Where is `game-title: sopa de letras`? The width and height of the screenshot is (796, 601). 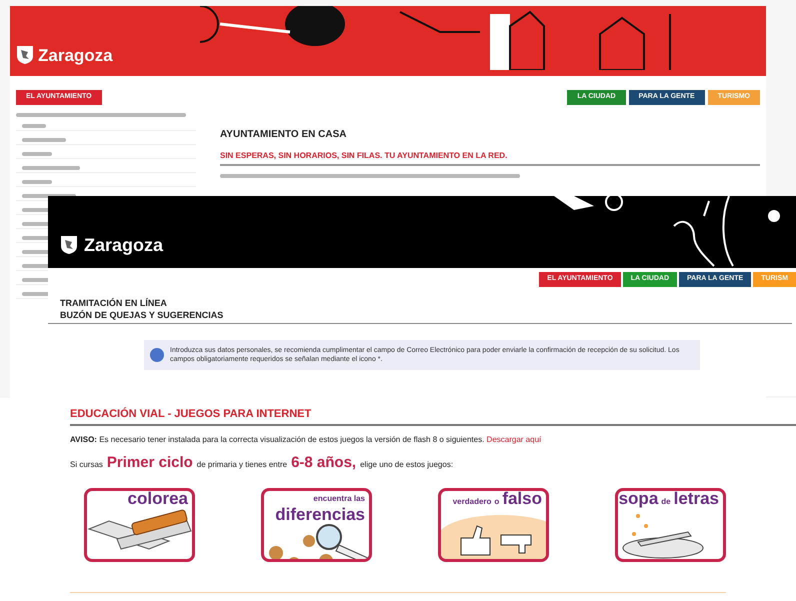
game-title: sopa de letras is located at coordinates (668, 500).